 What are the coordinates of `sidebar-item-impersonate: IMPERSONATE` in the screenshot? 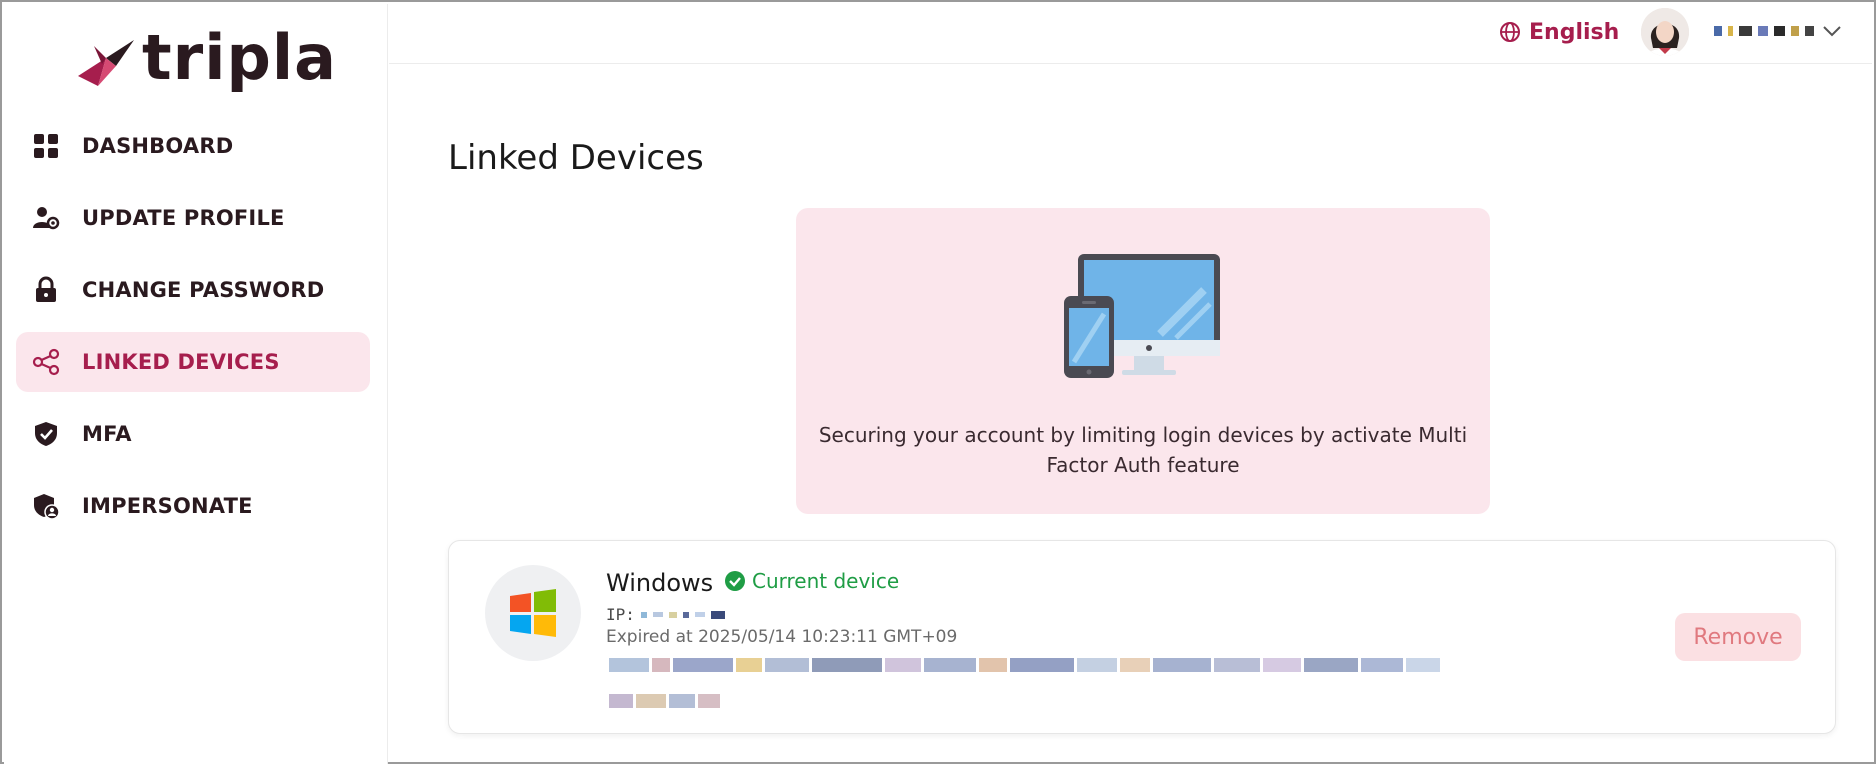 It's located at (193, 506).